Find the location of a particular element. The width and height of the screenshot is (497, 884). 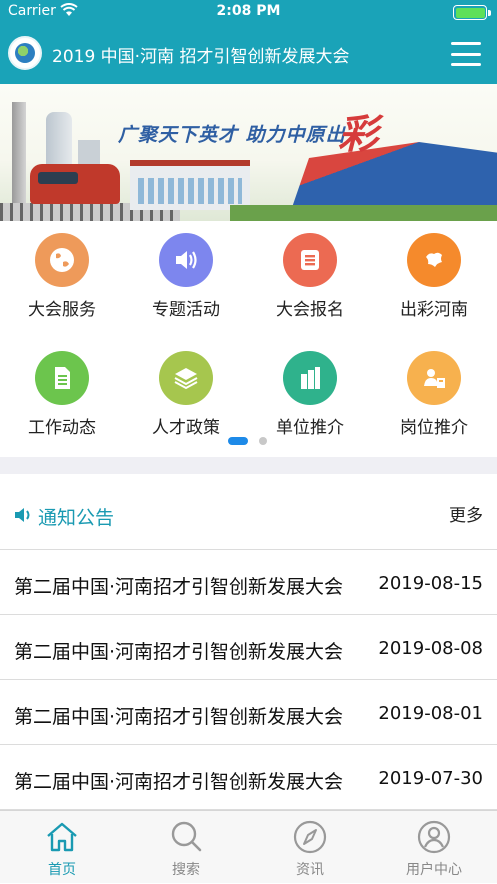

compass-icon is located at coordinates (310, 837).